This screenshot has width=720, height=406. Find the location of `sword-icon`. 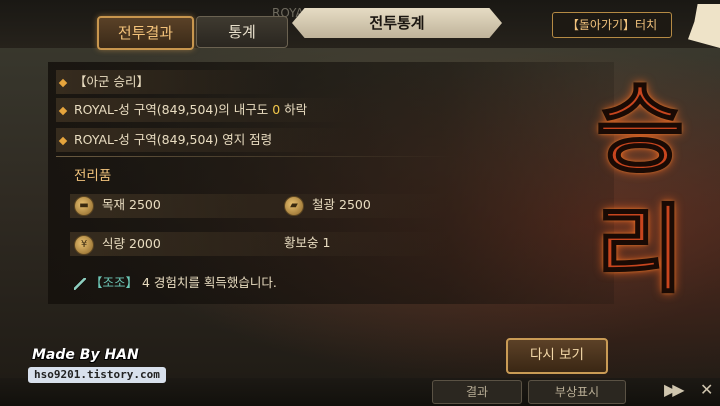

sword-icon is located at coordinates (80, 283).